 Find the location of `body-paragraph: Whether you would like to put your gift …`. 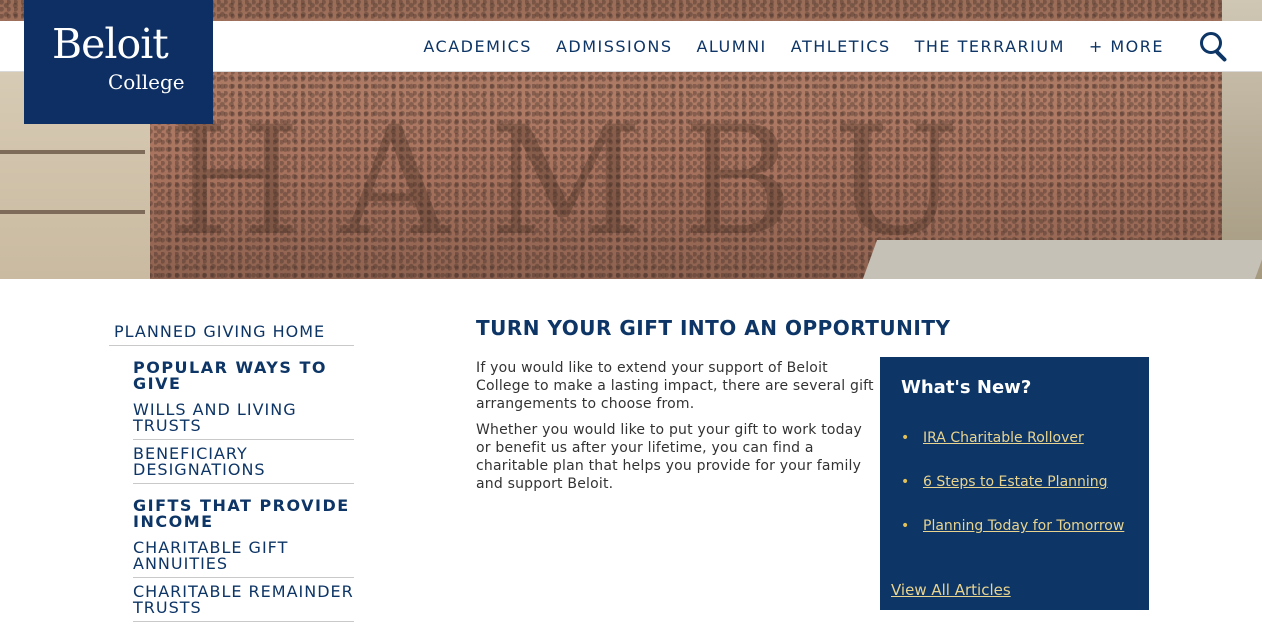

body-paragraph: Whether you would like to put your gift … is located at coordinates (669, 457).